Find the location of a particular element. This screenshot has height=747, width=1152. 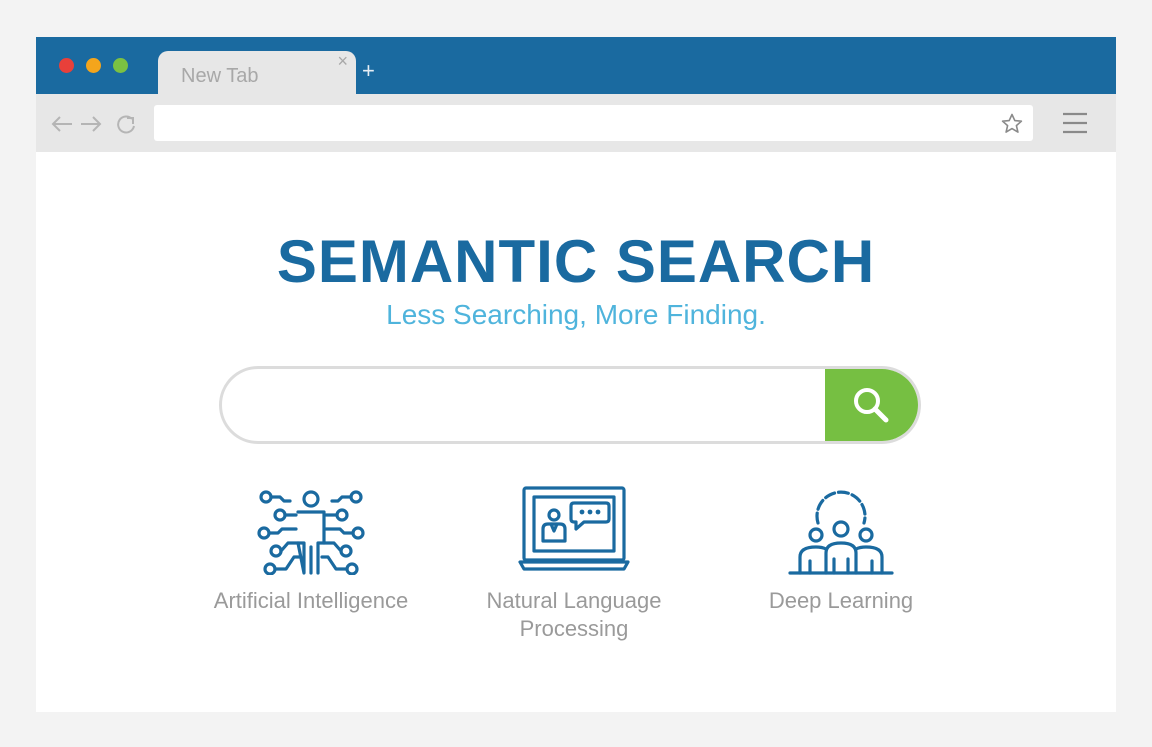

new-tab-button: + is located at coordinates (368, 71).